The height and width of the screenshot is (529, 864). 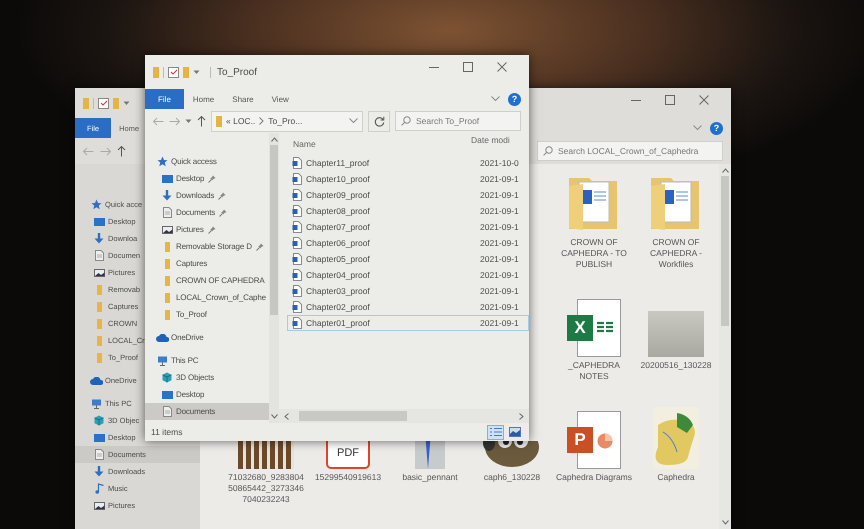 What do you see at coordinates (164, 99) in the screenshot?
I see `file-tab: File` at bounding box center [164, 99].